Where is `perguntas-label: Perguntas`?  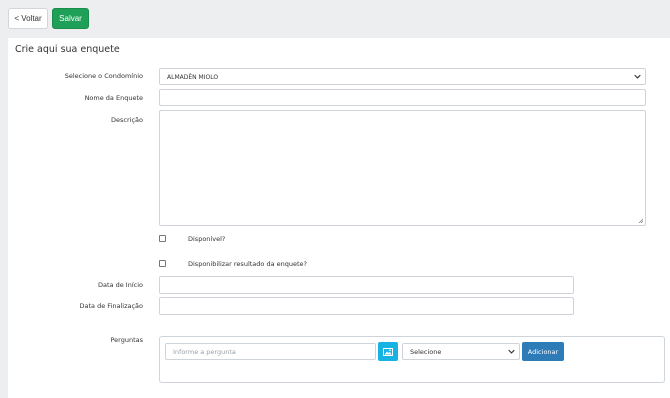 perguntas-label: Perguntas is located at coordinates (126, 340).